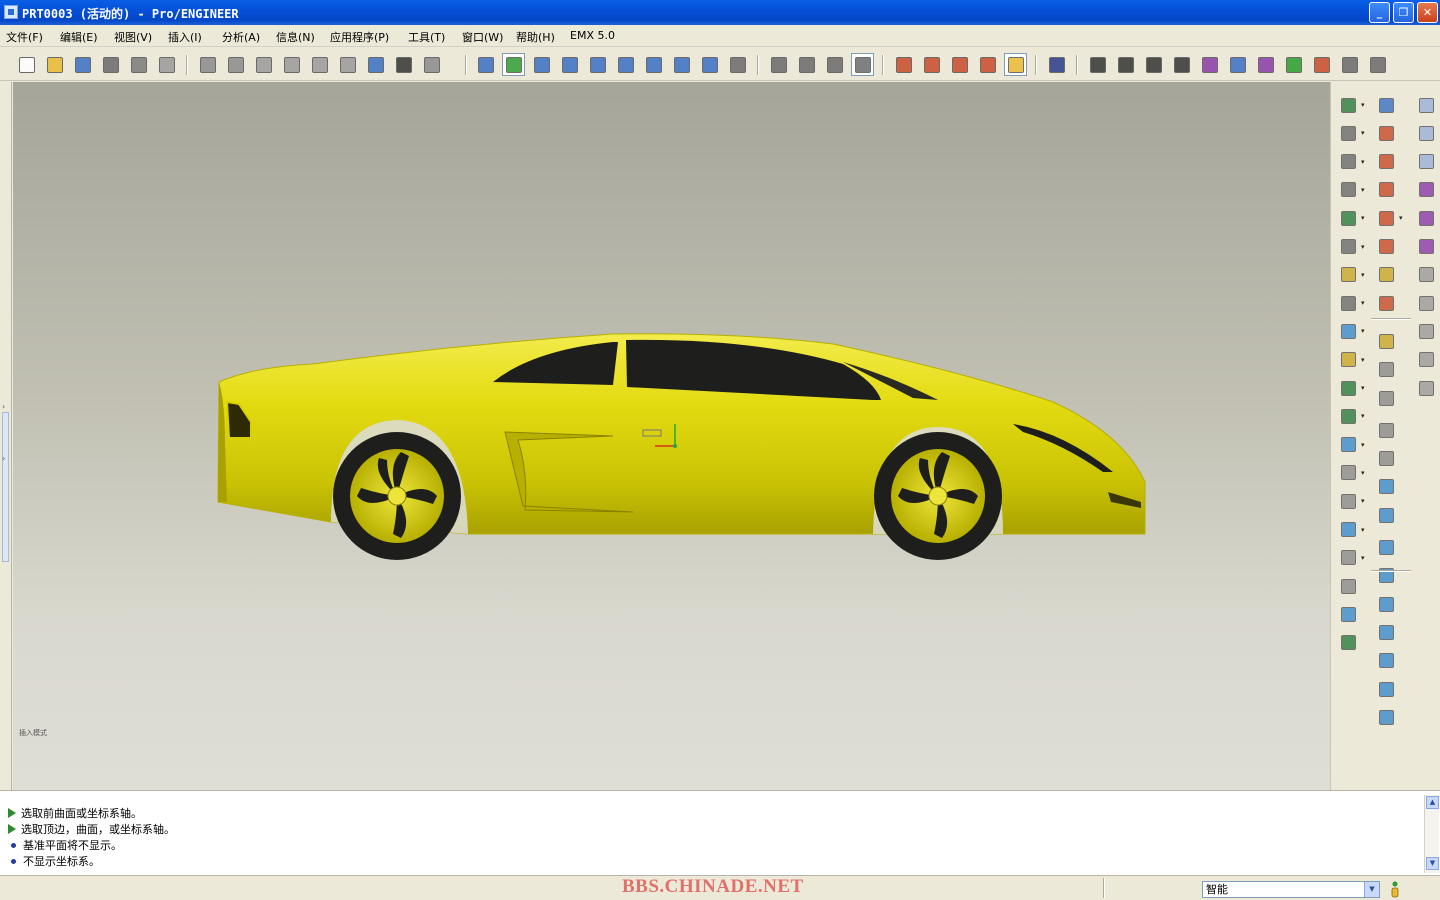 Image resolution: width=1440 pixels, height=900 pixels. What do you see at coordinates (1432, 802) in the screenshot?
I see `scroll-up-icon: ▲` at bounding box center [1432, 802].